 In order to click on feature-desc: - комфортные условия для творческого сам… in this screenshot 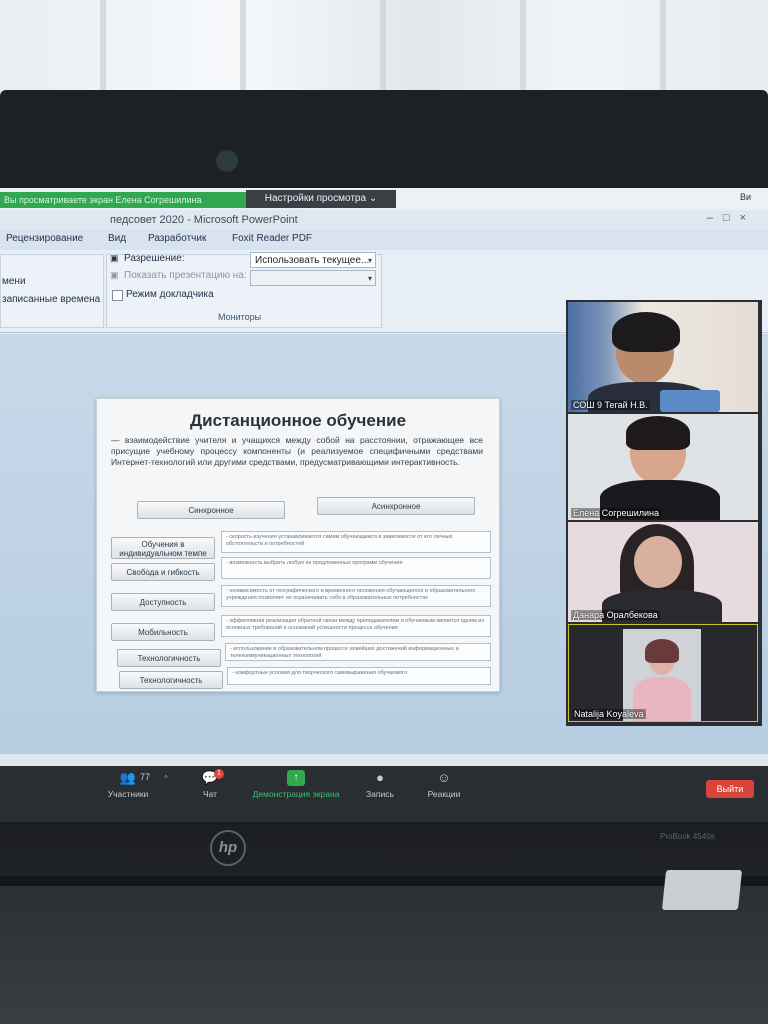, I will do `click(359, 676)`.